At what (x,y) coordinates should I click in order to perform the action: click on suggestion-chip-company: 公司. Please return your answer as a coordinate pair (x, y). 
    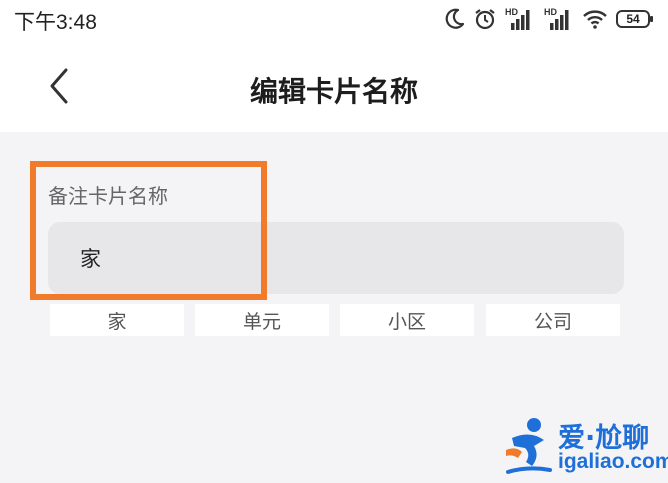
    Looking at the image, I should click on (553, 320).